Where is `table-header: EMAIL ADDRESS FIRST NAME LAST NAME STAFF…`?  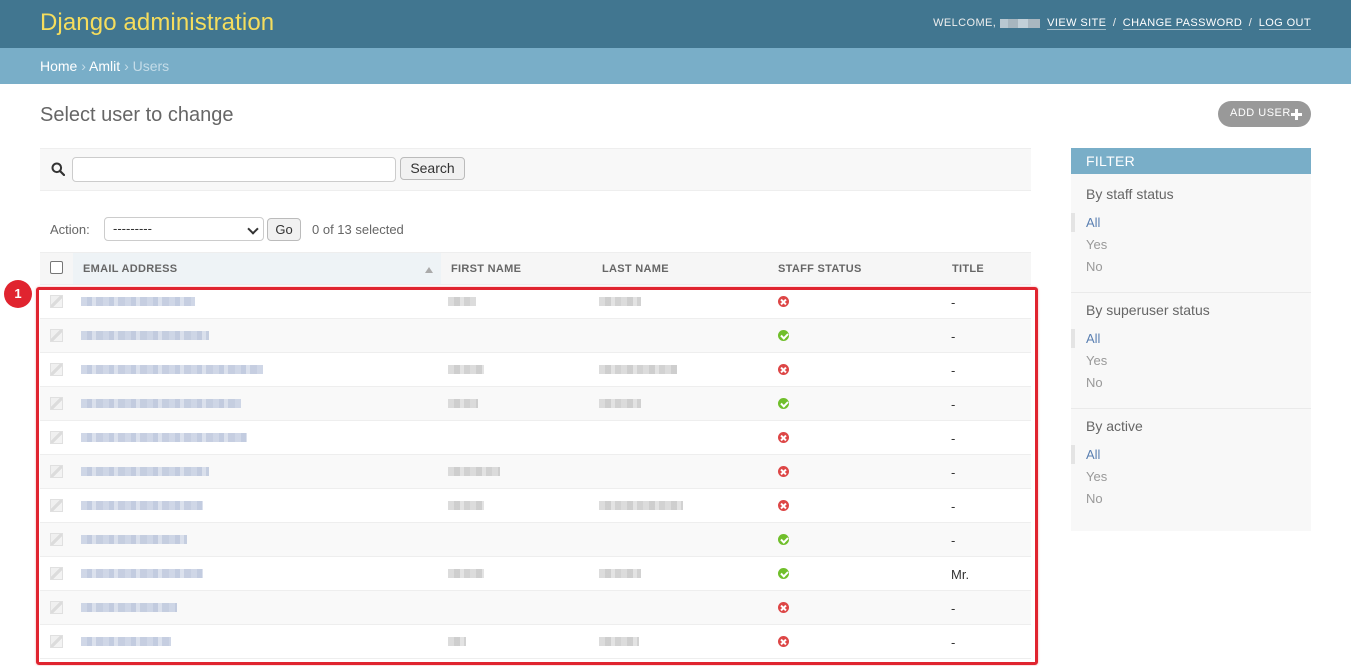 table-header: EMAIL ADDRESS FIRST NAME LAST NAME STAFF… is located at coordinates (535, 268).